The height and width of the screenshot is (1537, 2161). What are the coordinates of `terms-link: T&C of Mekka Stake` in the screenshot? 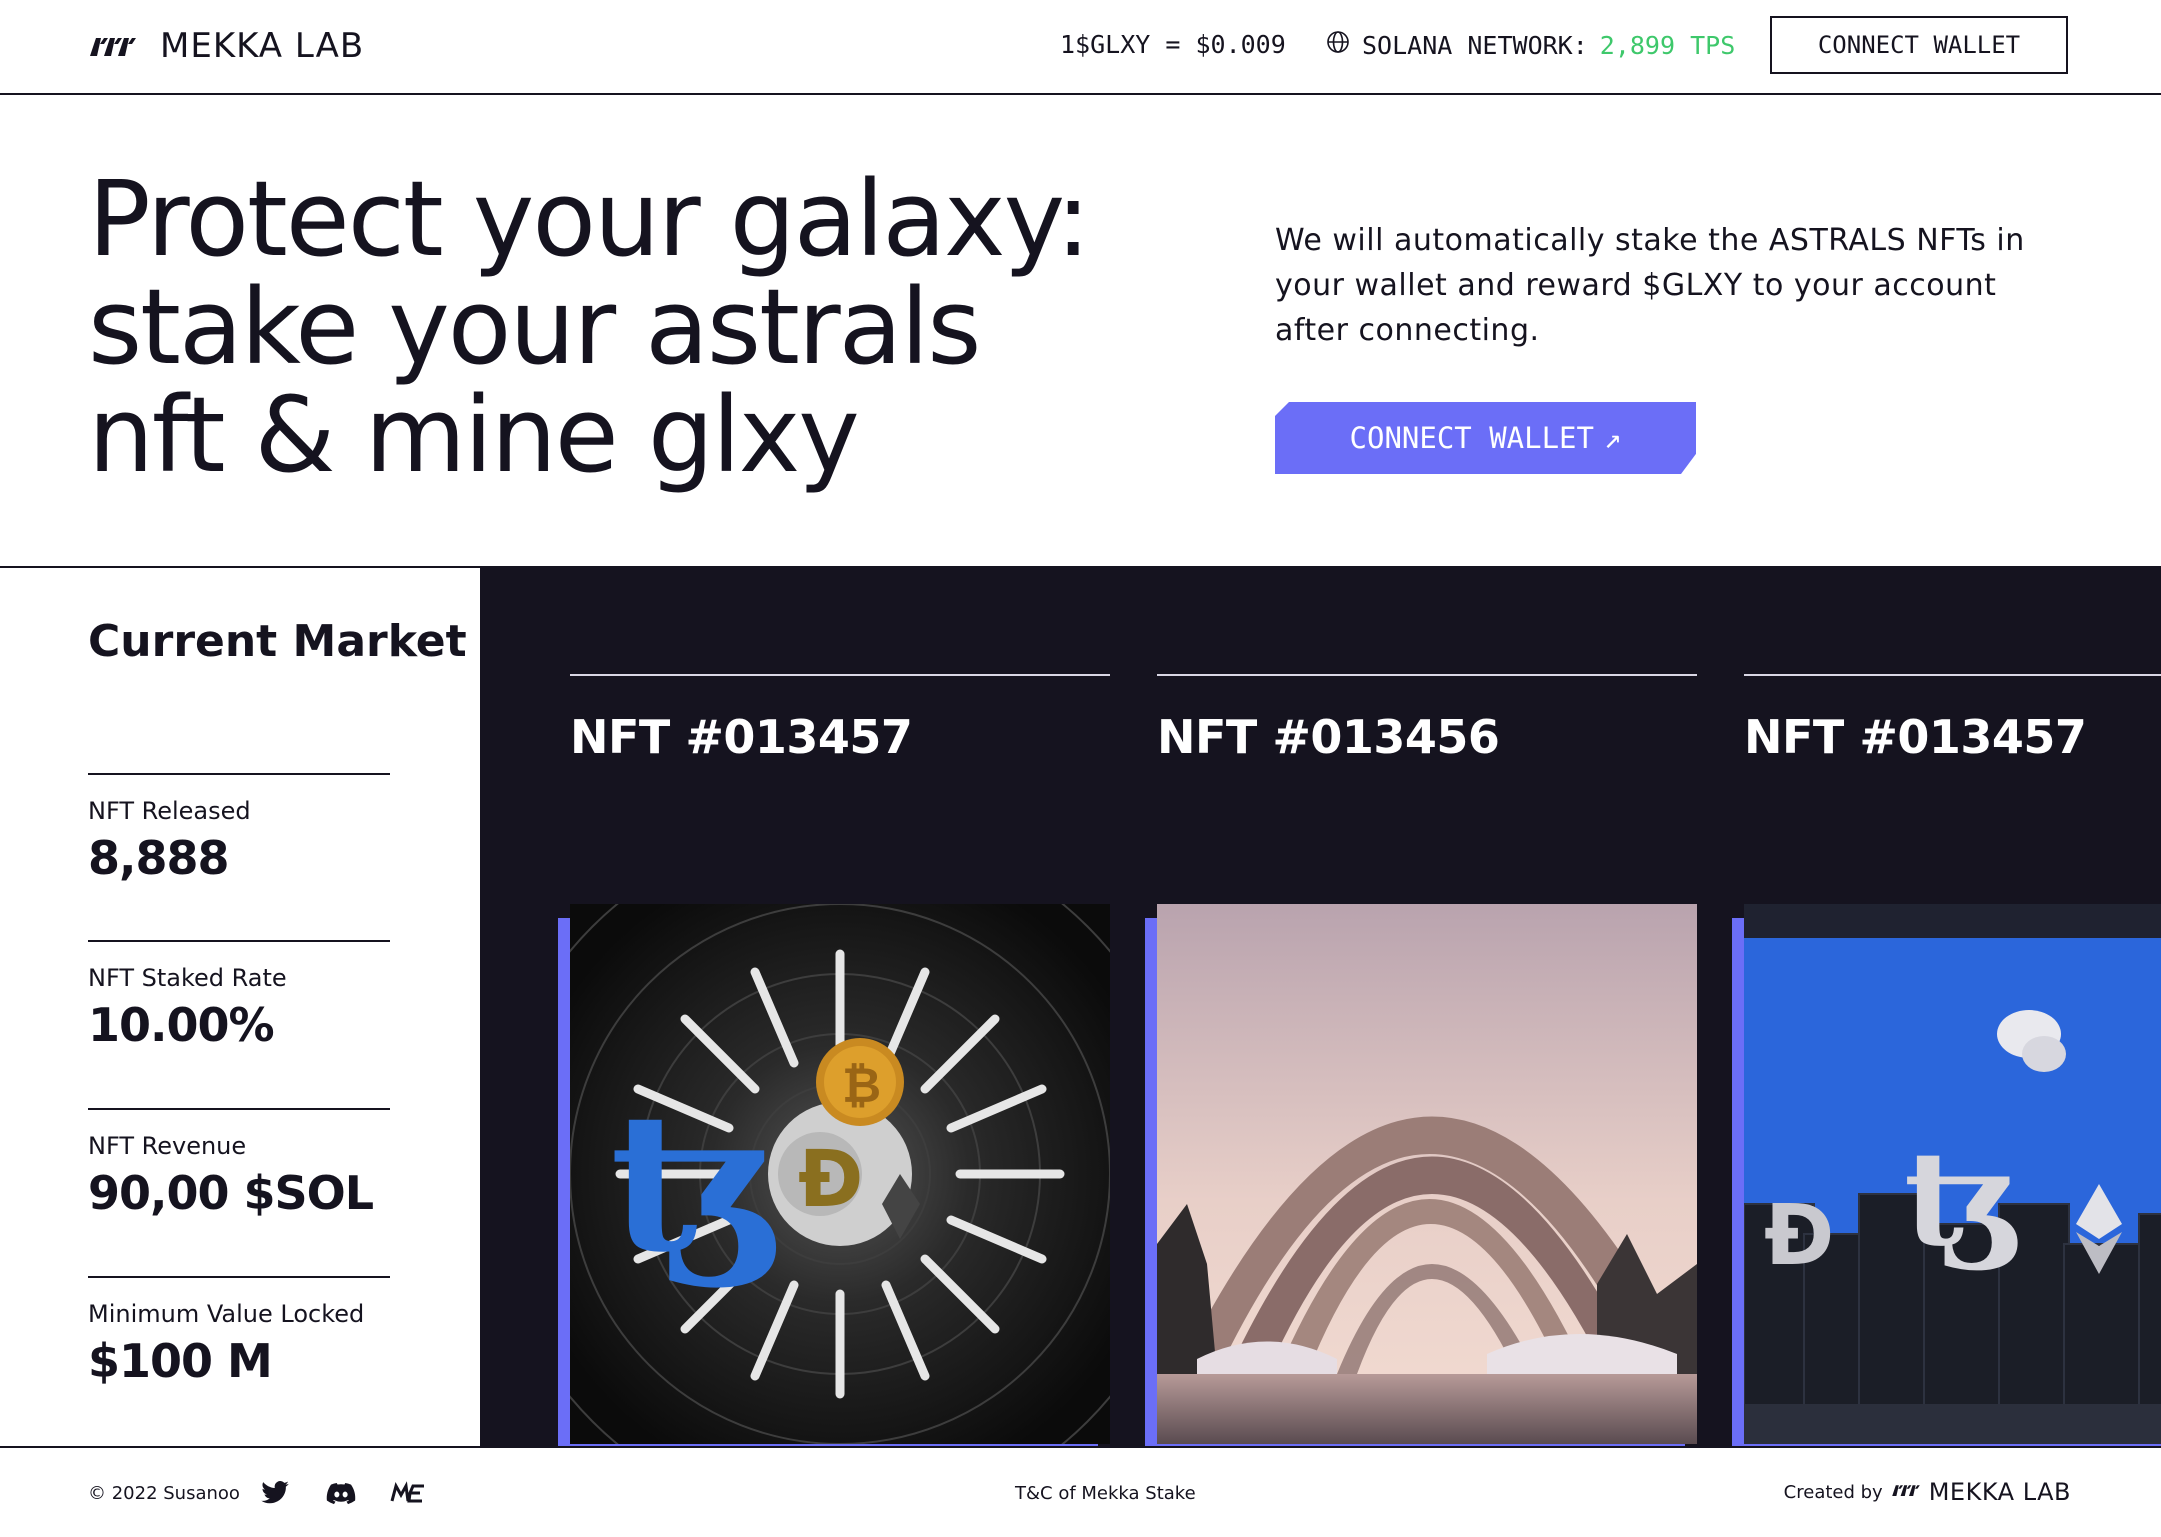 It's located at (1105, 1493).